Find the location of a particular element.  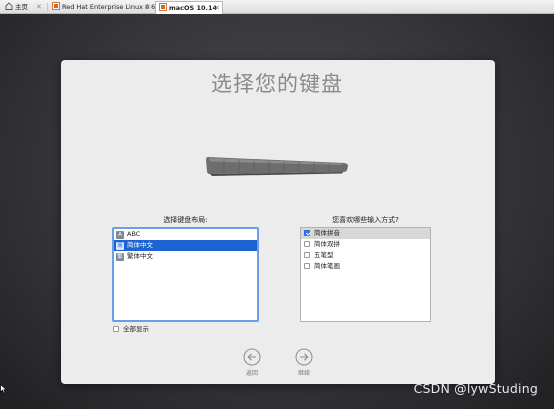

tab-macos: macOS 10.14 ✕ is located at coordinates (189, 7).